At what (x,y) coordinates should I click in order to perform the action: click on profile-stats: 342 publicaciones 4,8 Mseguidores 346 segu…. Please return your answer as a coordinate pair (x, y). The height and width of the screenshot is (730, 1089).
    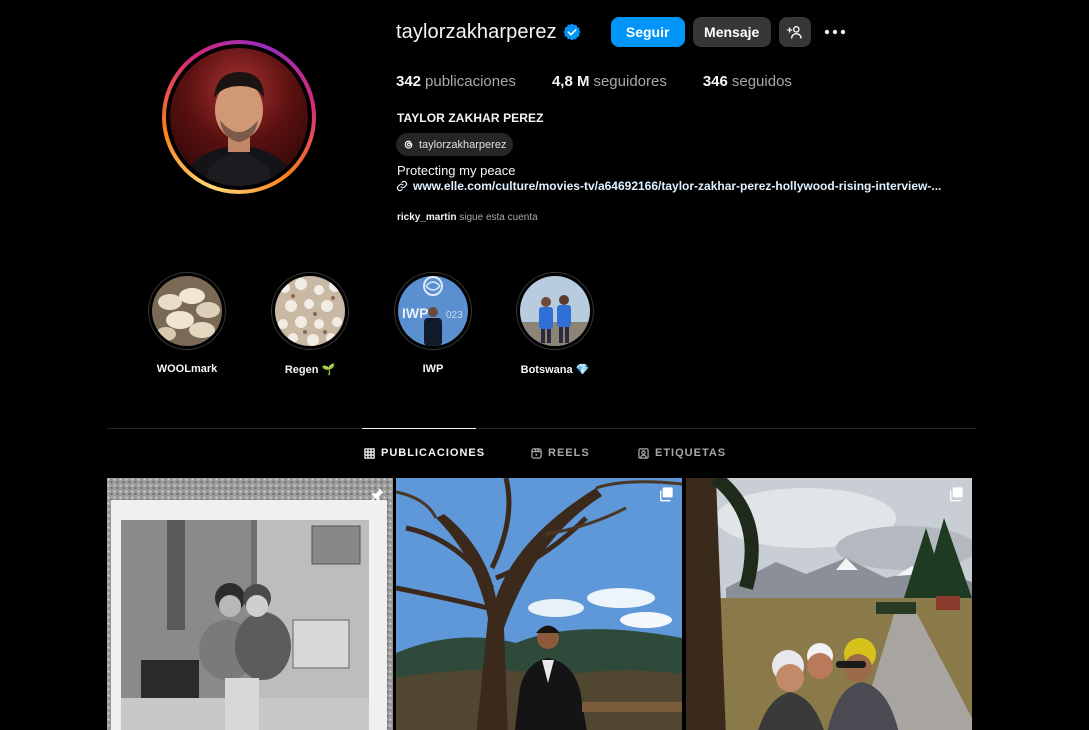
    Looking at the image, I should click on (612, 81).